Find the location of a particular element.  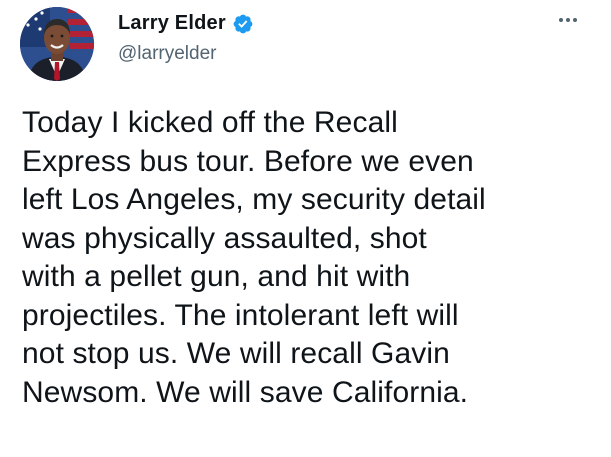

avatar is located at coordinates (57, 44).